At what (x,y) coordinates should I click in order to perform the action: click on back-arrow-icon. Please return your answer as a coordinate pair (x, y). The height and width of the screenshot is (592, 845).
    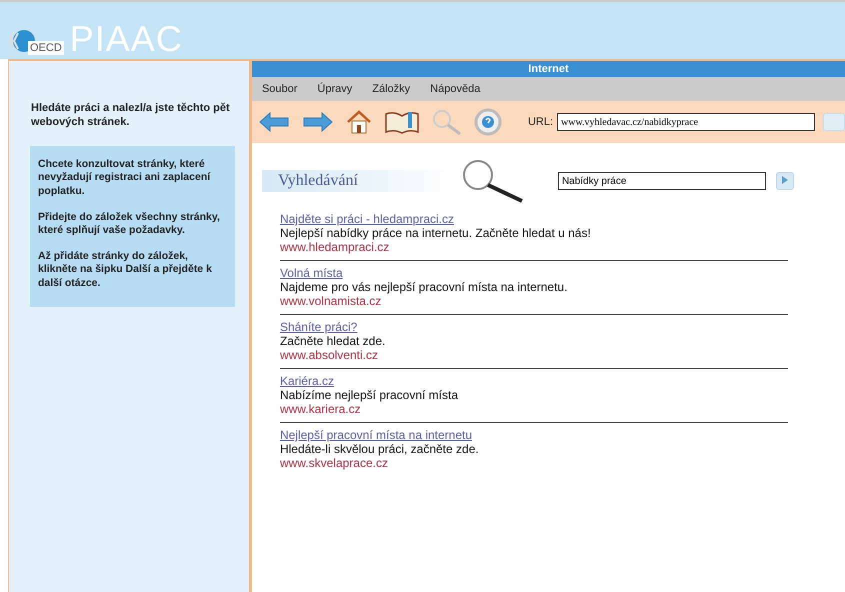
    Looking at the image, I should click on (274, 122).